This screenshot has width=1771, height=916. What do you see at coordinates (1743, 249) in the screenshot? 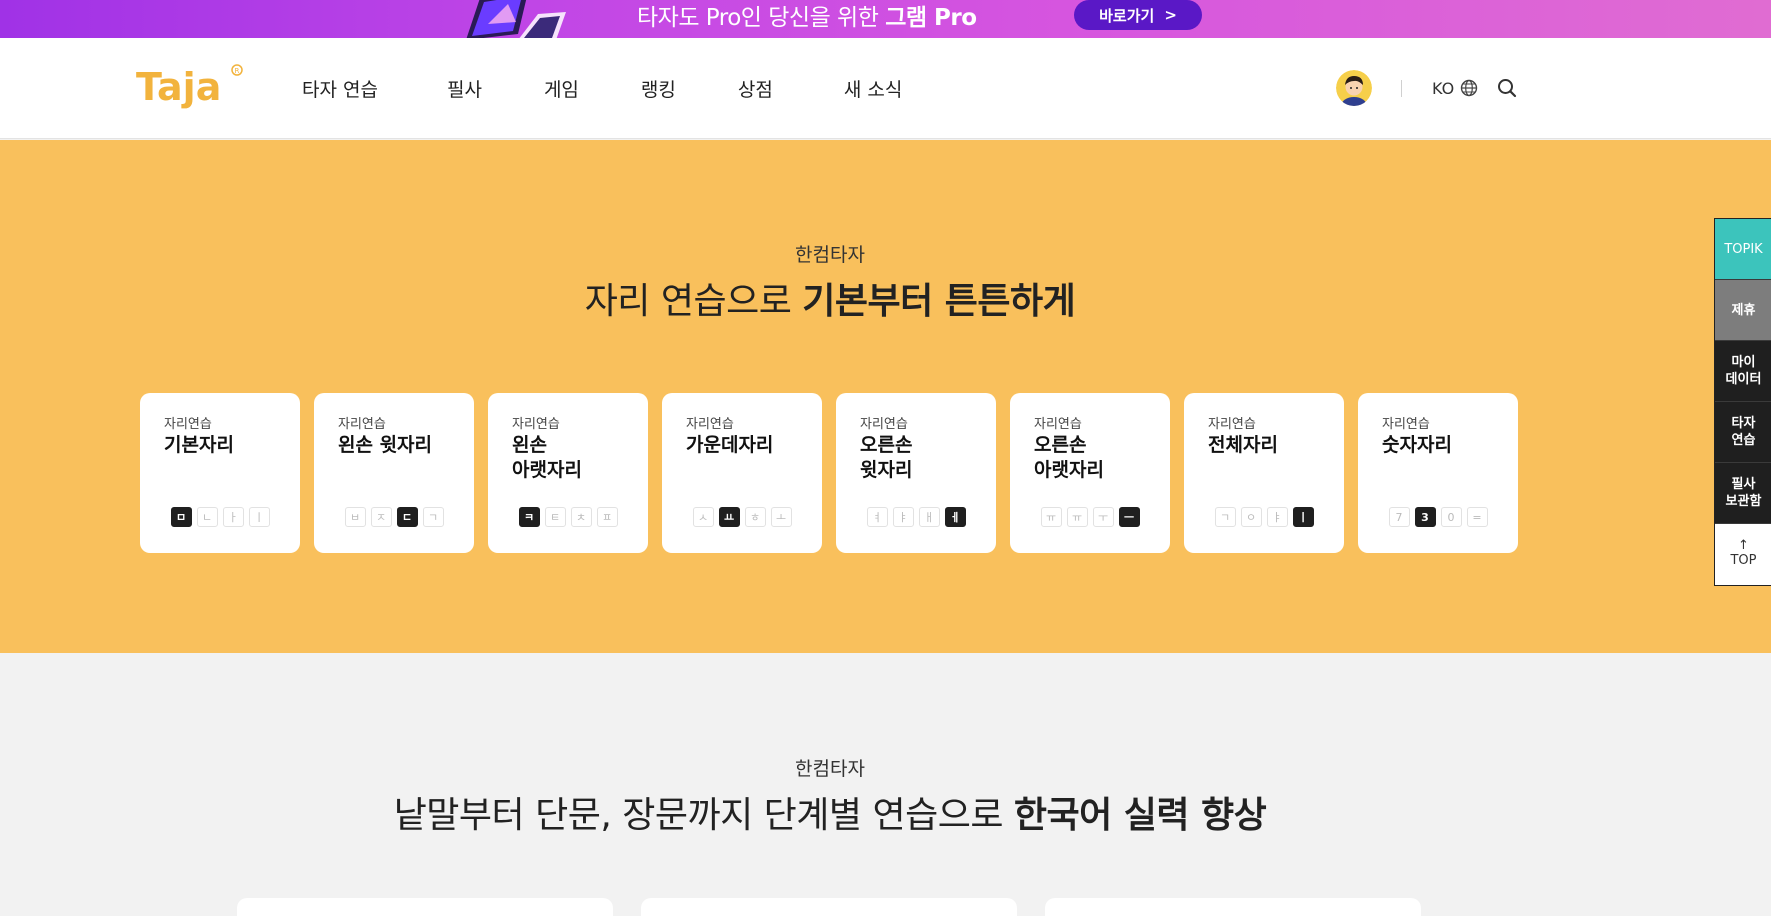
I see `side-item-topik: TOPIK` at bounding box center [1743, 249].